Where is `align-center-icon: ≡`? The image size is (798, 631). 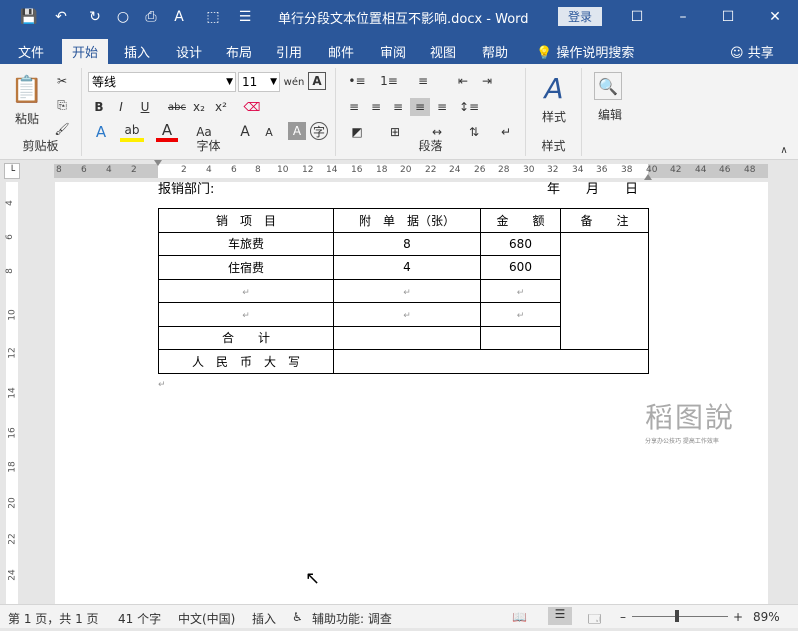 align-center-icon: ≡ is located at coordinates (376, 107).